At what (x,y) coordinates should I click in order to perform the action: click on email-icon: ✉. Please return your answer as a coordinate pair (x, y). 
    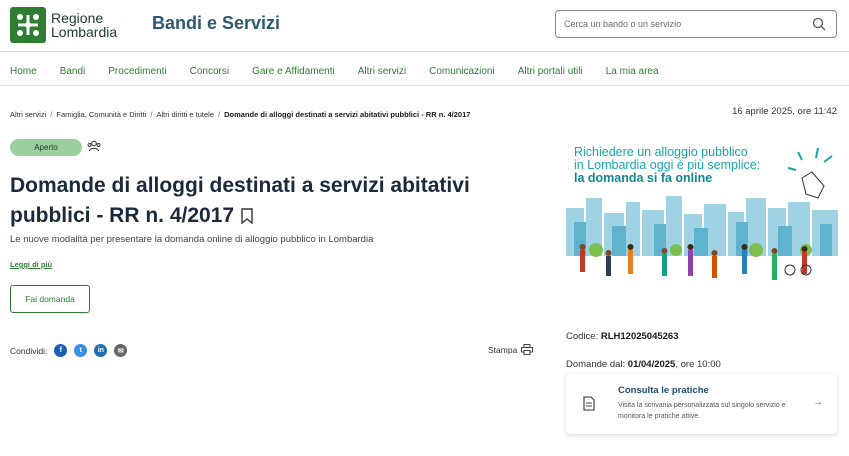
    Looking at the image, I should click on (121, 350).